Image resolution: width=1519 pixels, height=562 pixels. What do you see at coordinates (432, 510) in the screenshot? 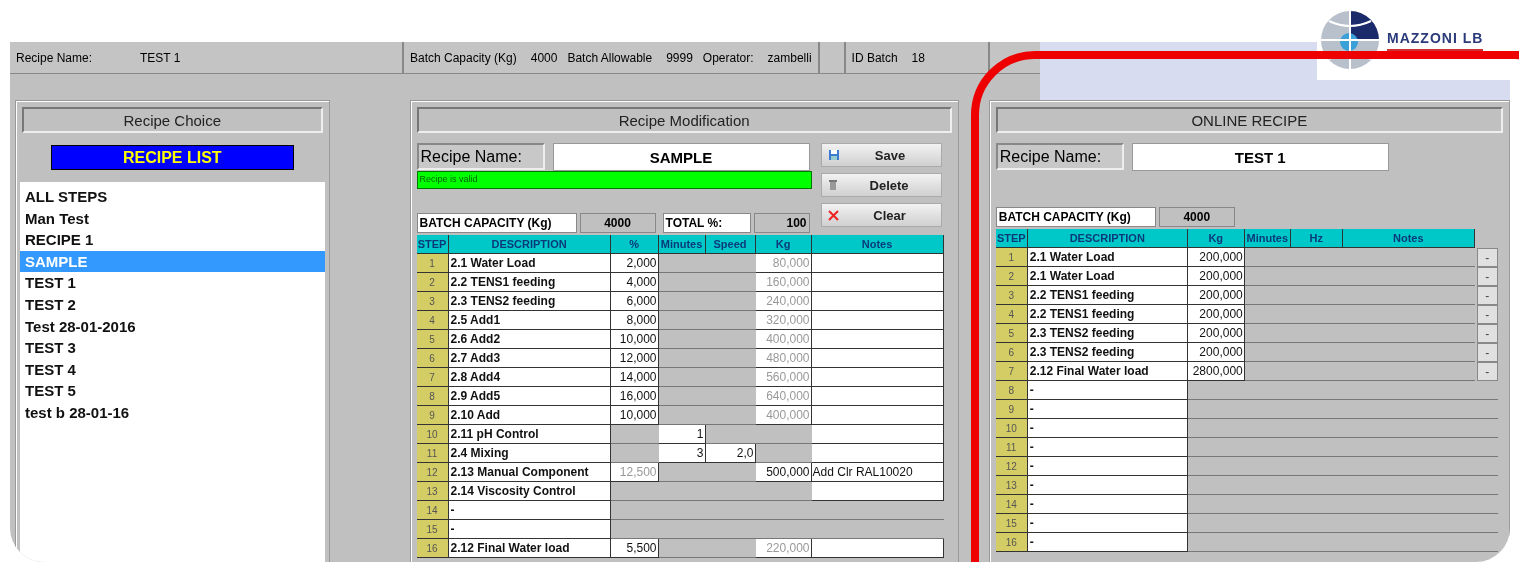
I see `step-number: 14` at bounding box center [432, 510].